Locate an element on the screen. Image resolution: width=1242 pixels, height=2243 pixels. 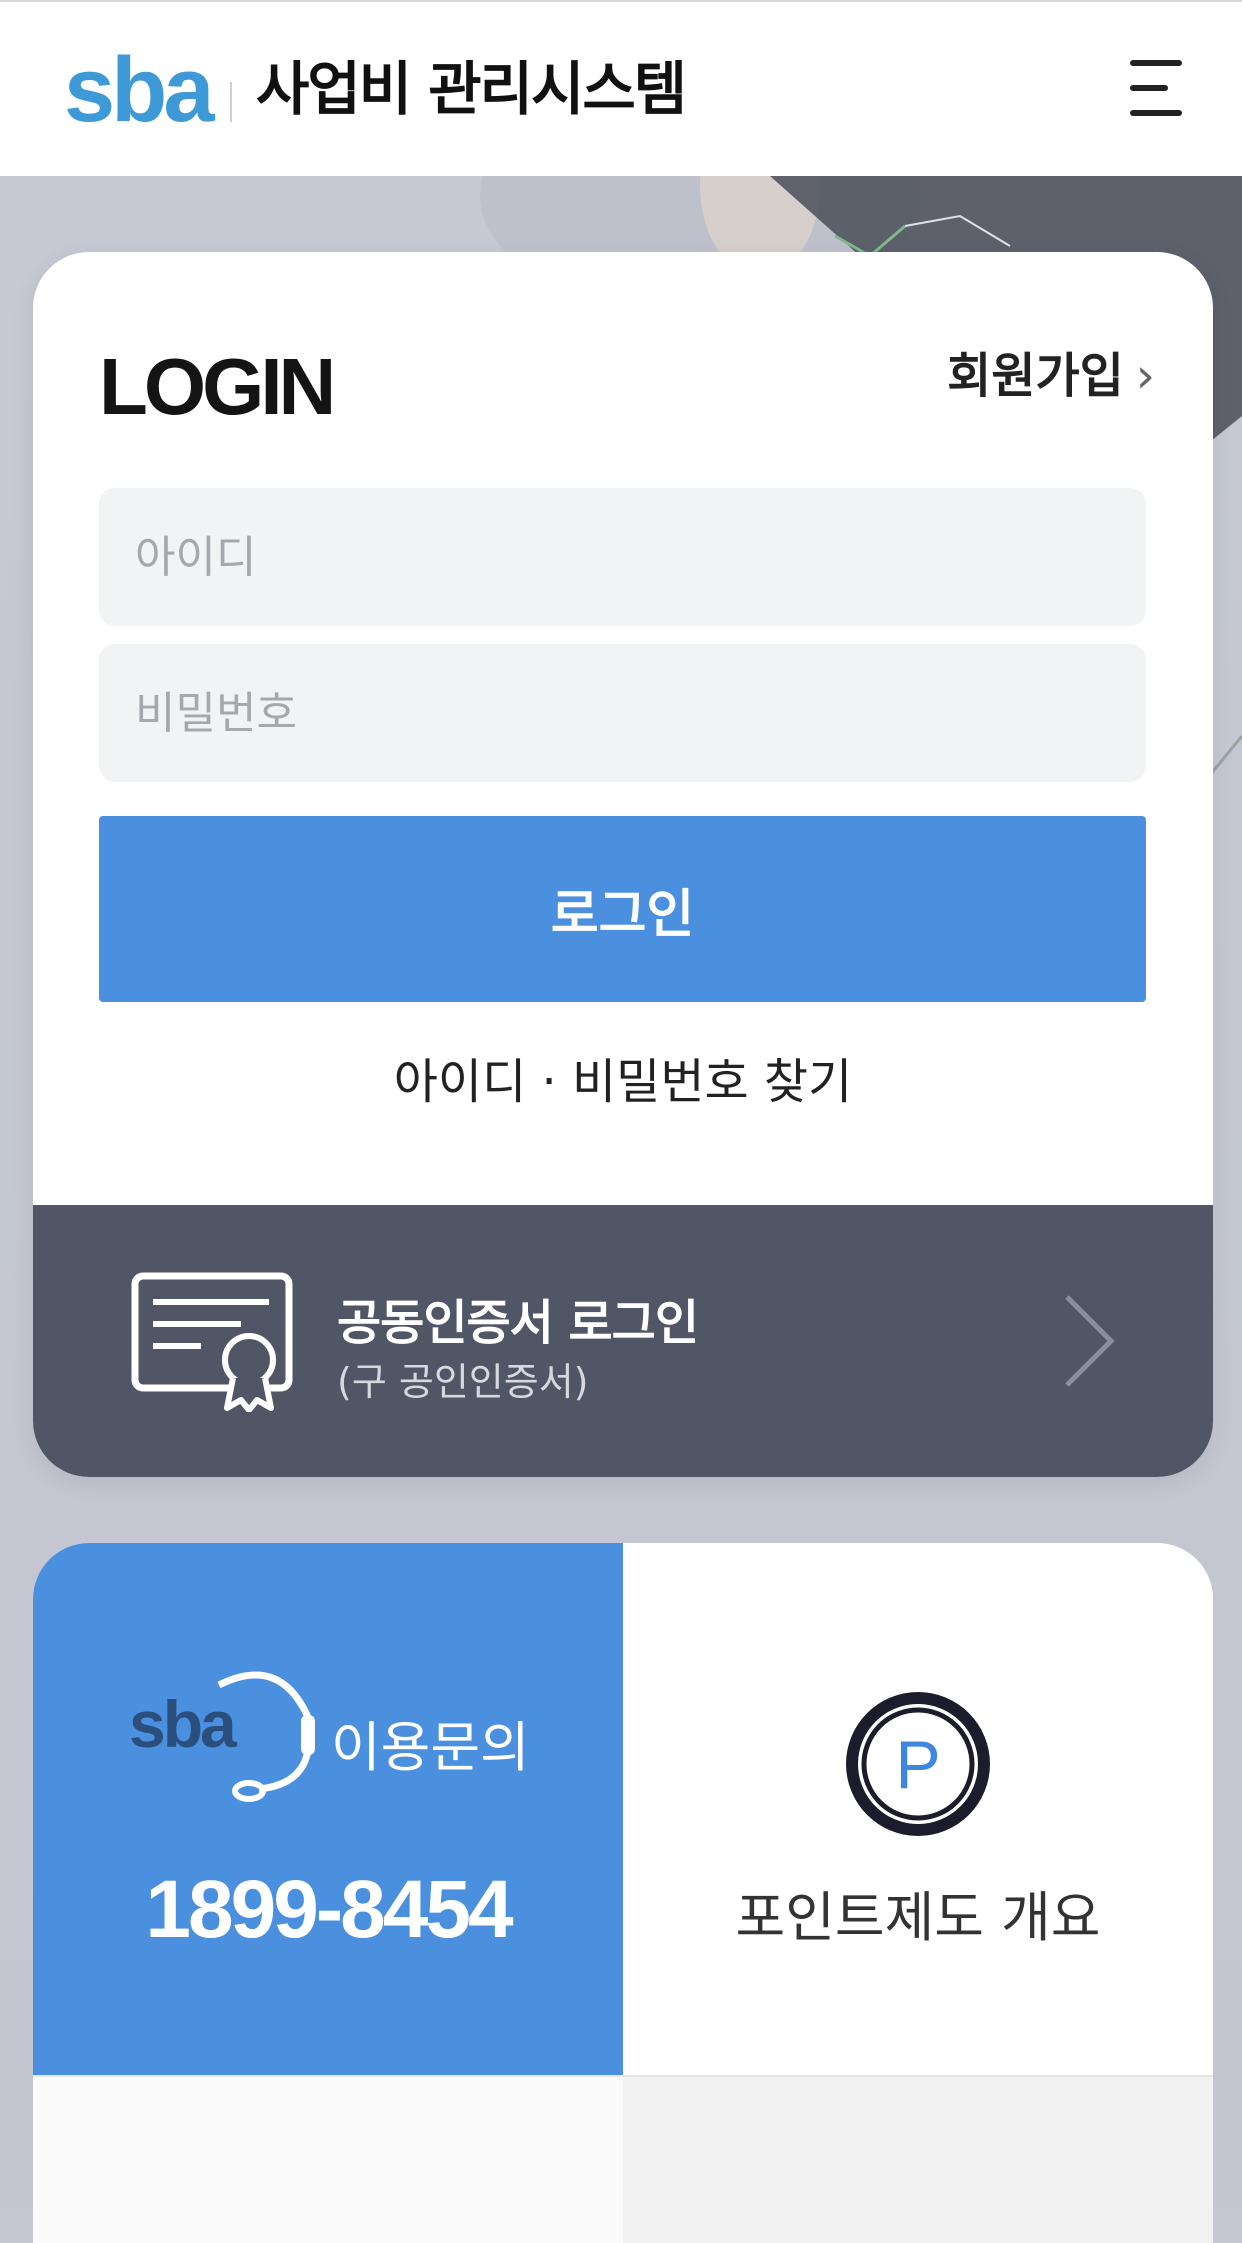
certificate-icon is located at coordinates (212, 1342).